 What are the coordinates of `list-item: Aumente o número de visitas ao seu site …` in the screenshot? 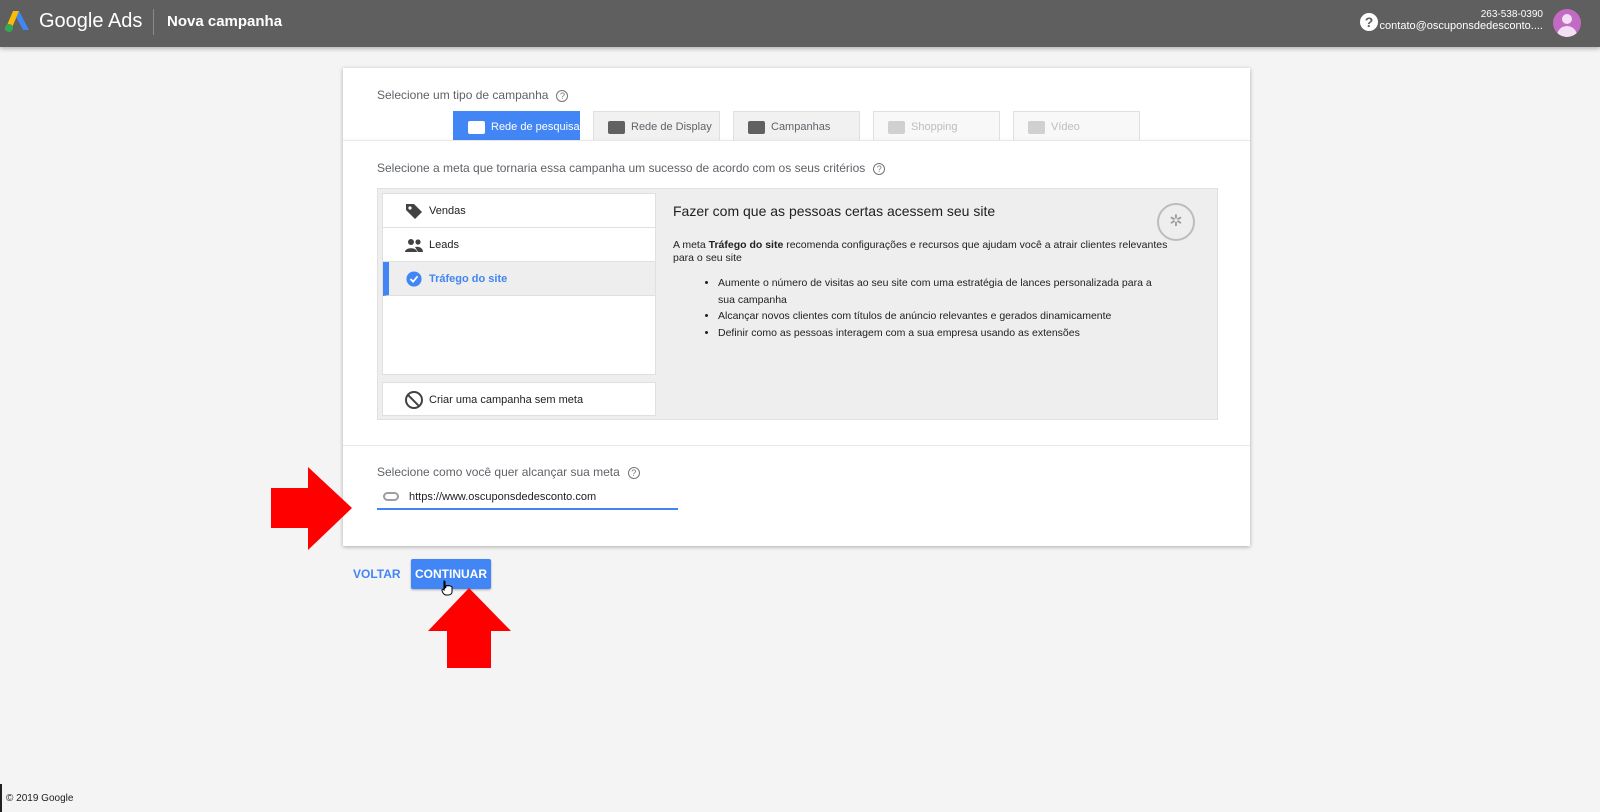 It's located at (944, 291).